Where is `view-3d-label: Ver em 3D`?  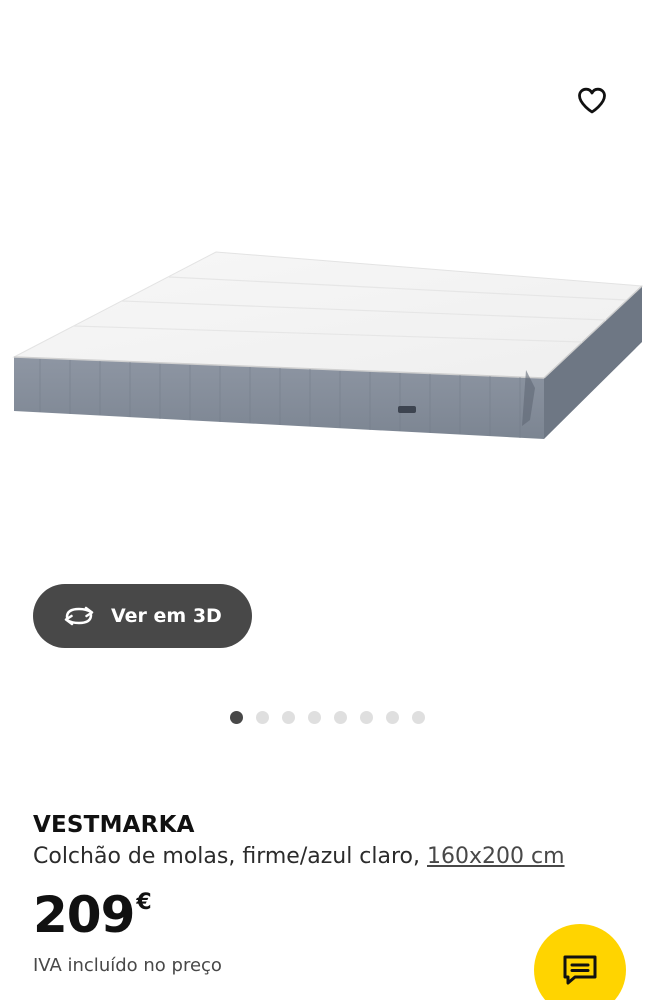
view-3d-label: Ver em 3D is located at coordinates (166, 616).